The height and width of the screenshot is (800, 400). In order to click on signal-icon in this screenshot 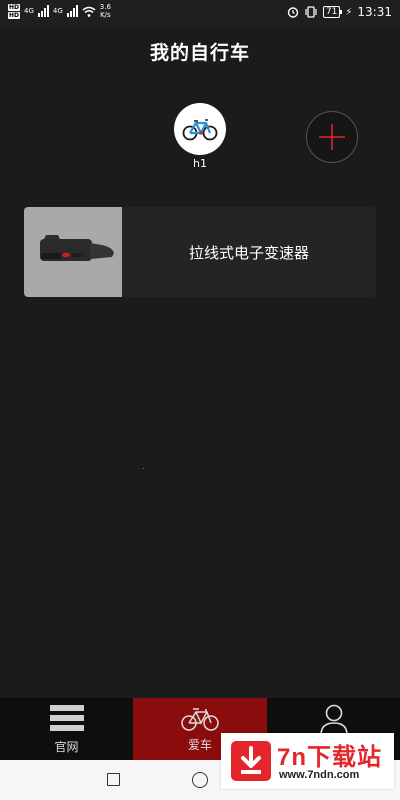, I will do `click(43, 11)`.